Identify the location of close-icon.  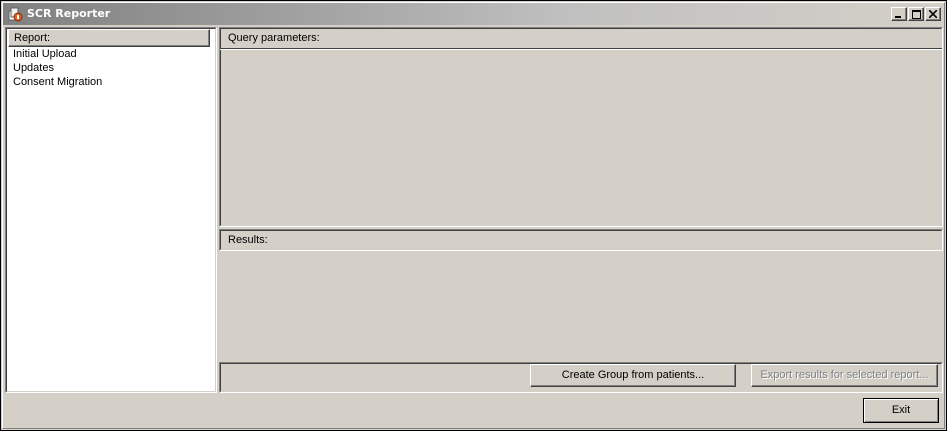
(933, 14).